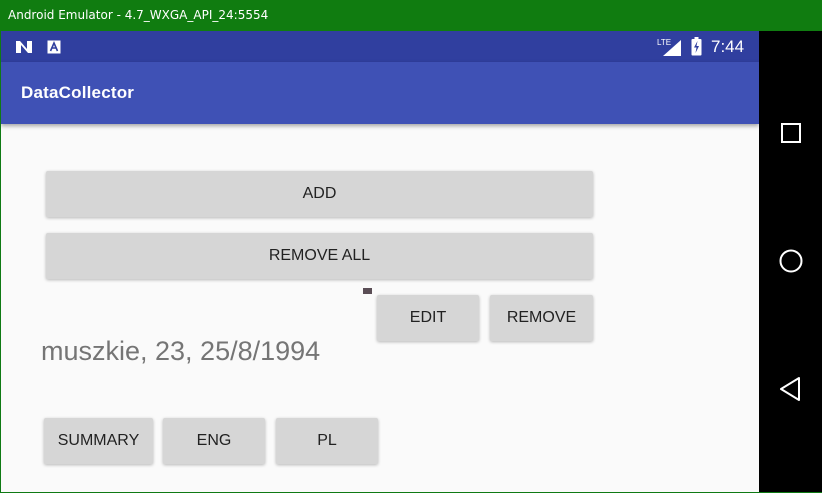 The height and width of the screenshot is (493, 822). What do you see at coordinates (180, 351) in the screenshot?
I see `list-item: muszkie, 23, 25/8/1994` at bounding box center [180, 351].